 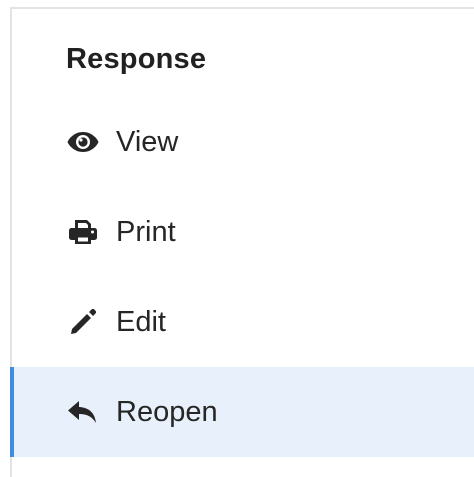 I want to click on menu-item-label: Edit, so click(x=141, y=322).